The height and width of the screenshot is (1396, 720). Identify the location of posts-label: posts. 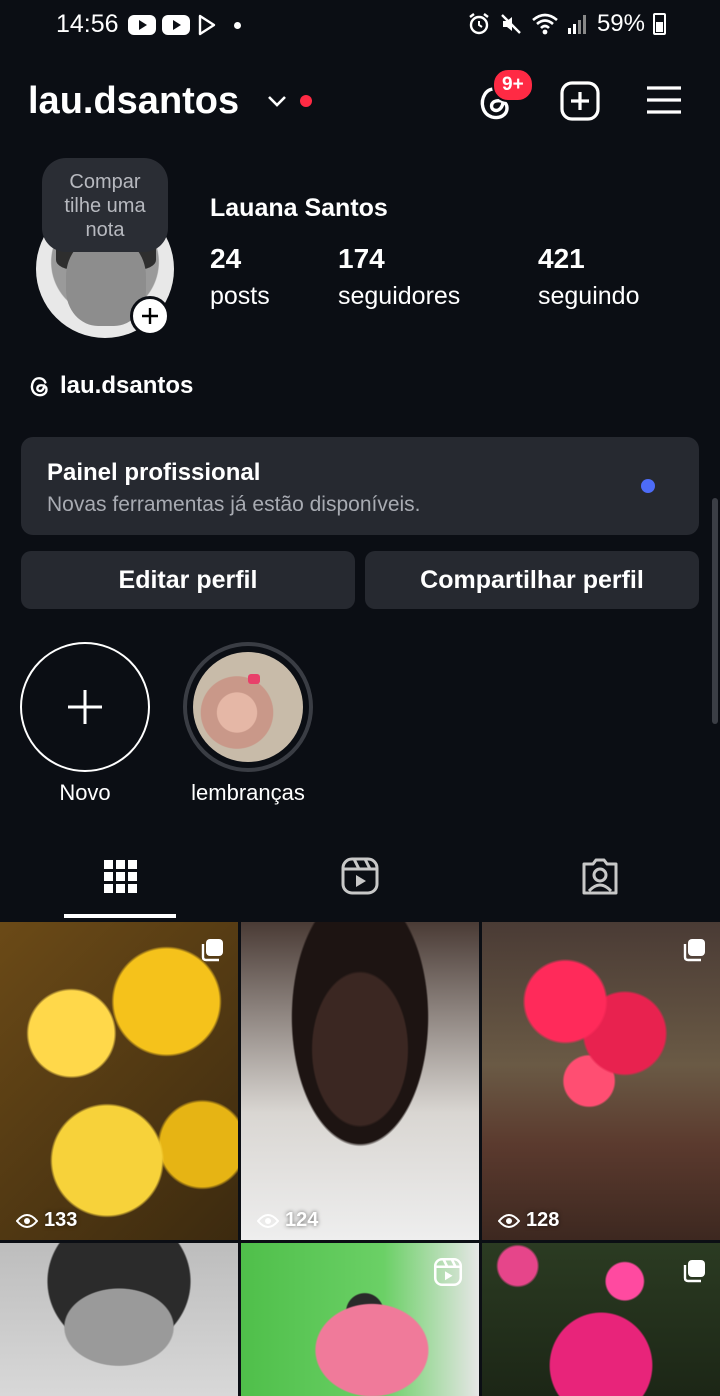
(240, 296).